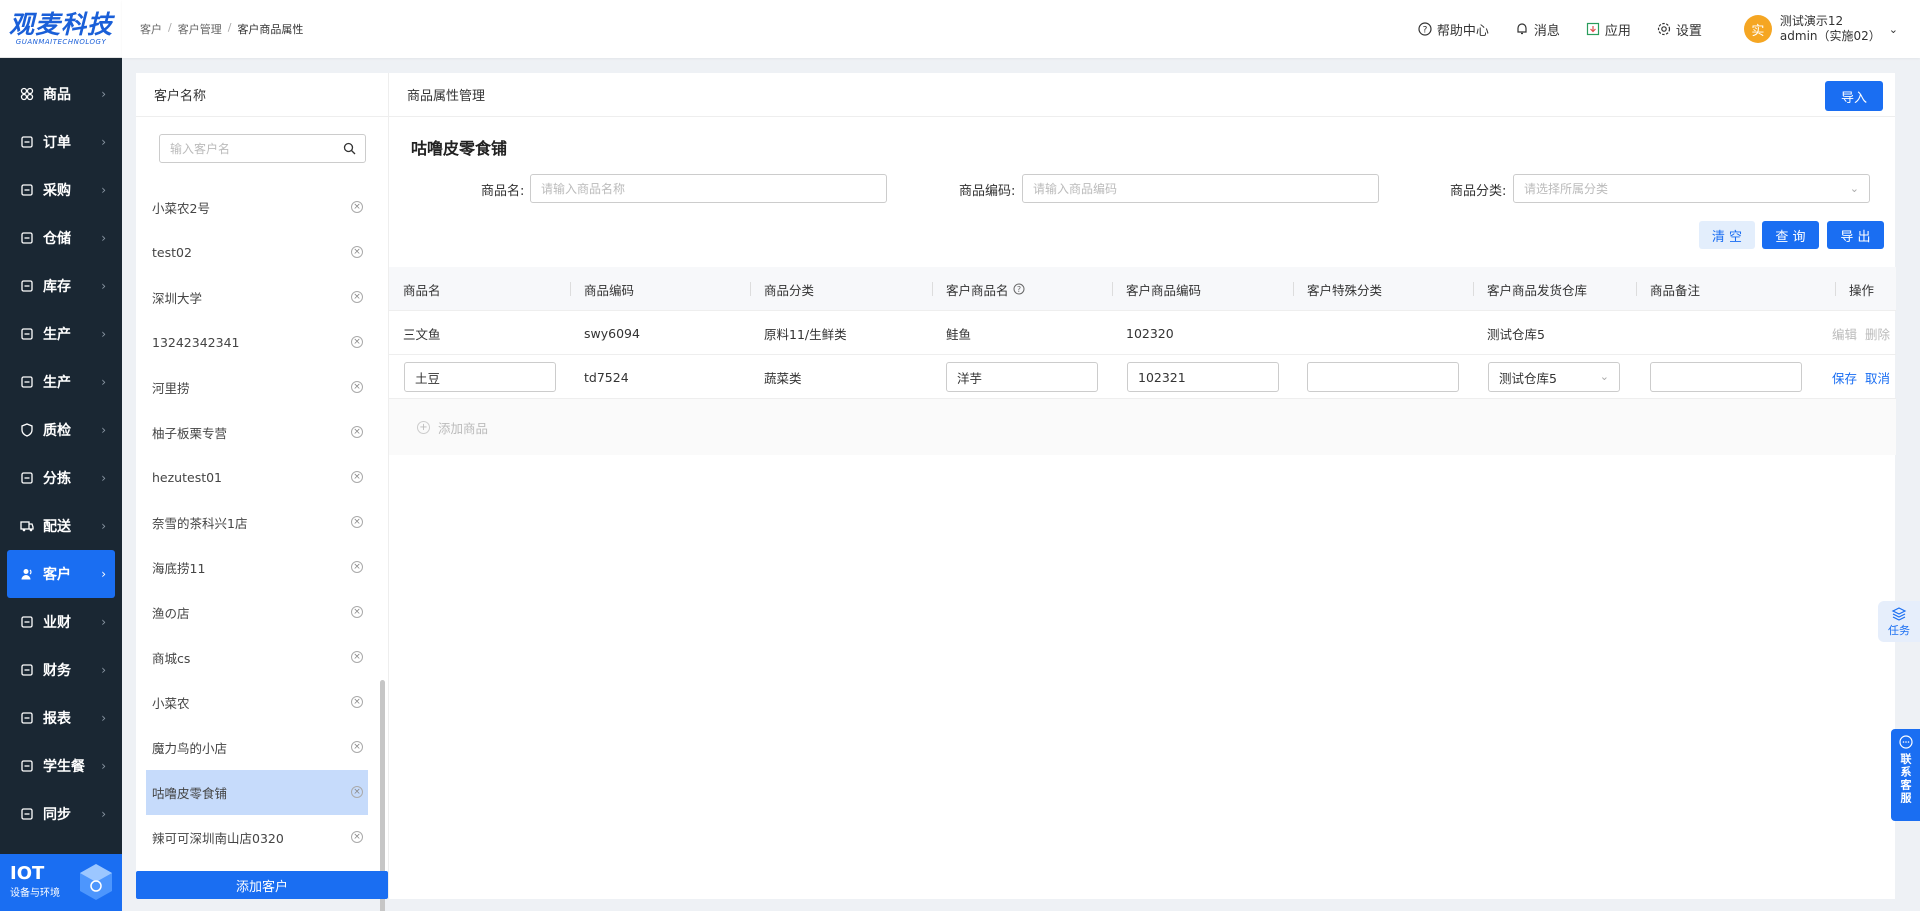 The height and width of the screenshot is (911, 1920). What do you see at coordinates (257, 252) in the screenshot?
I see `customer-list-item: test02 ×` at bounding box center [257, 252].